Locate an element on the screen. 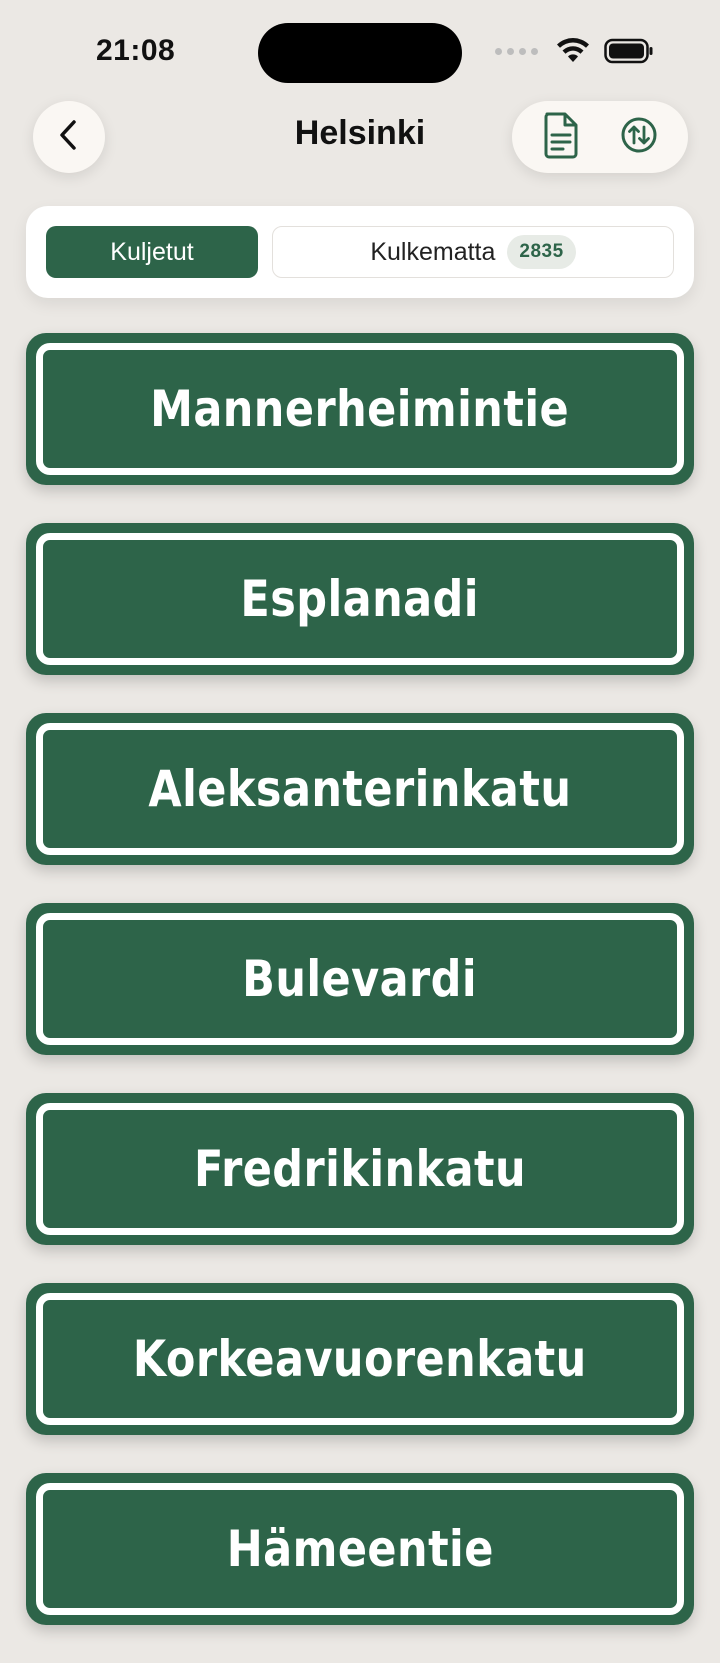 The height and width of the screenshot is (1663, 720). sort-arrows-icon is located at coordinates (639, 137).